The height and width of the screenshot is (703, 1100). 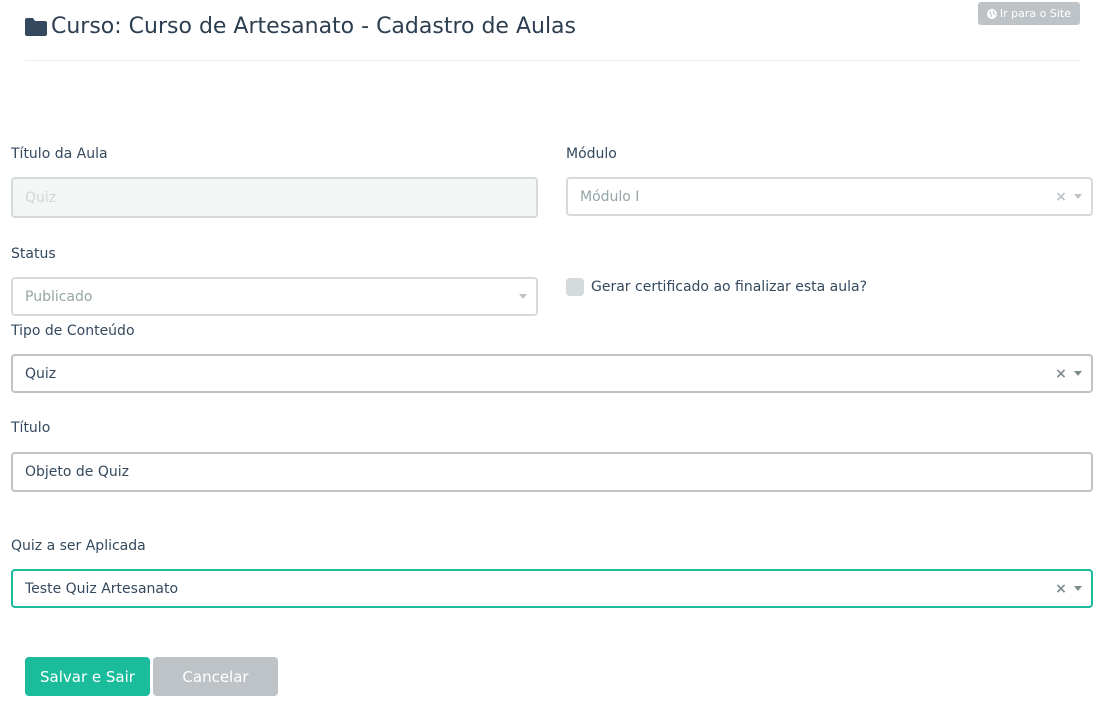 I want to click on status-value: Publicado, so click(x=59, y=296).